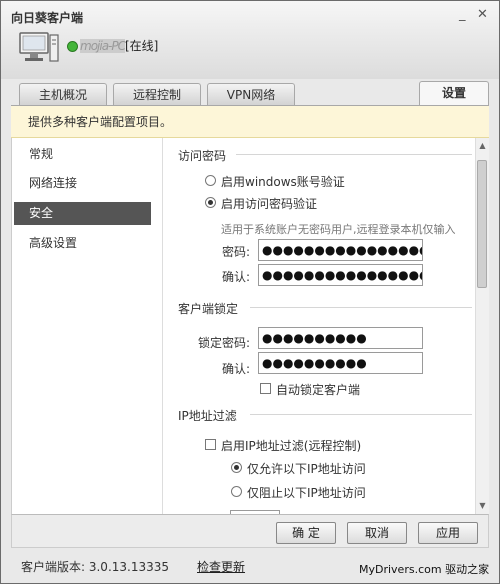 This screenshot has height=584, width=500. I want to click on user-status: mojia-PC[在线], so click(119, 45).